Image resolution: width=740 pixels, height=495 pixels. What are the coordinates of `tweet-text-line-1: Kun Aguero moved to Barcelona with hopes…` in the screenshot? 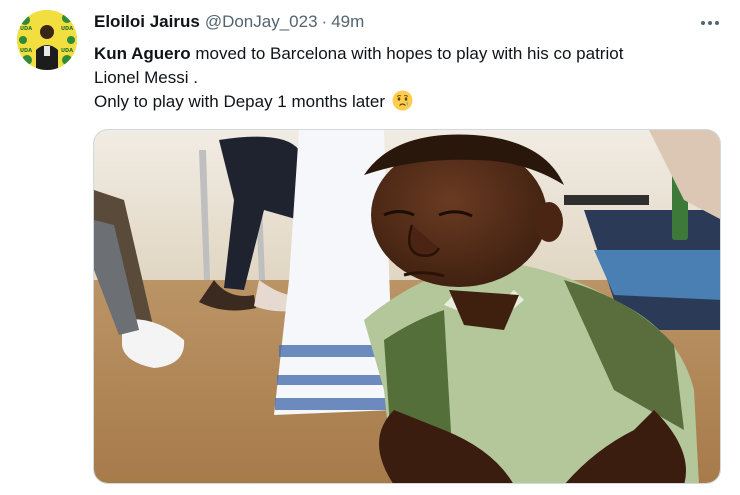 It's located at (404, 54).